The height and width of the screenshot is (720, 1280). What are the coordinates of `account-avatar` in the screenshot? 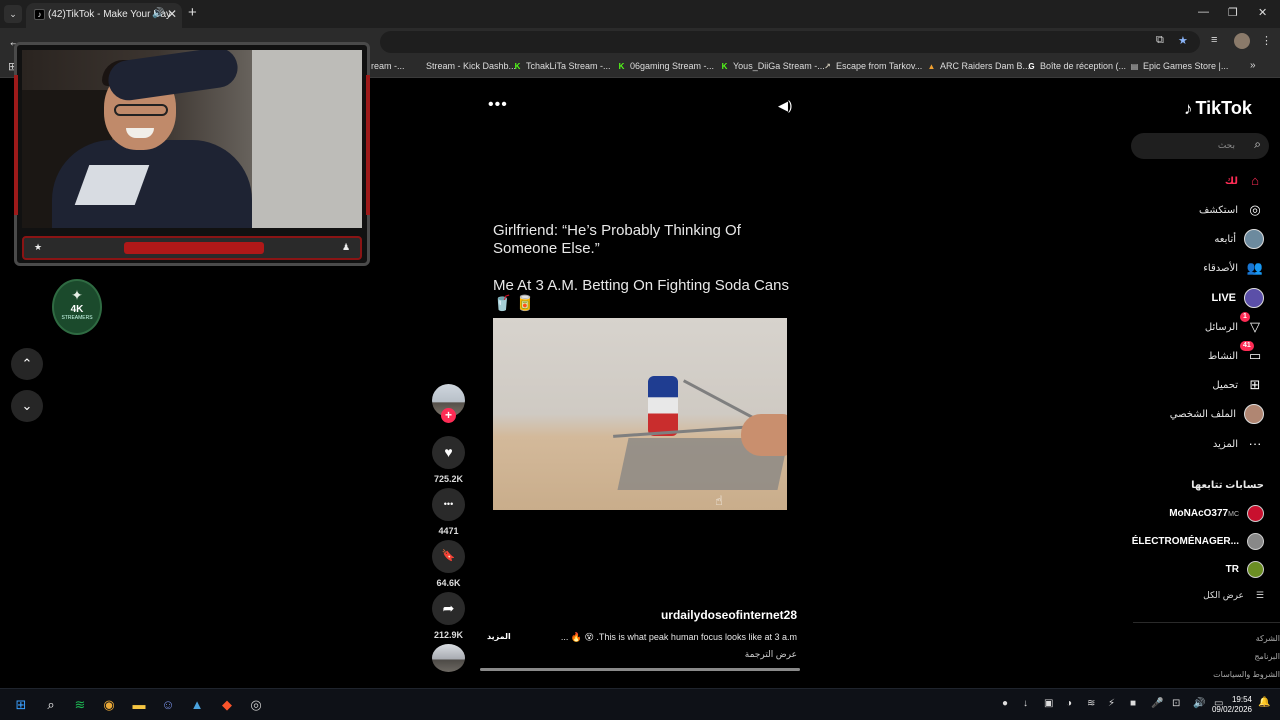 It's located at (1255, 541).